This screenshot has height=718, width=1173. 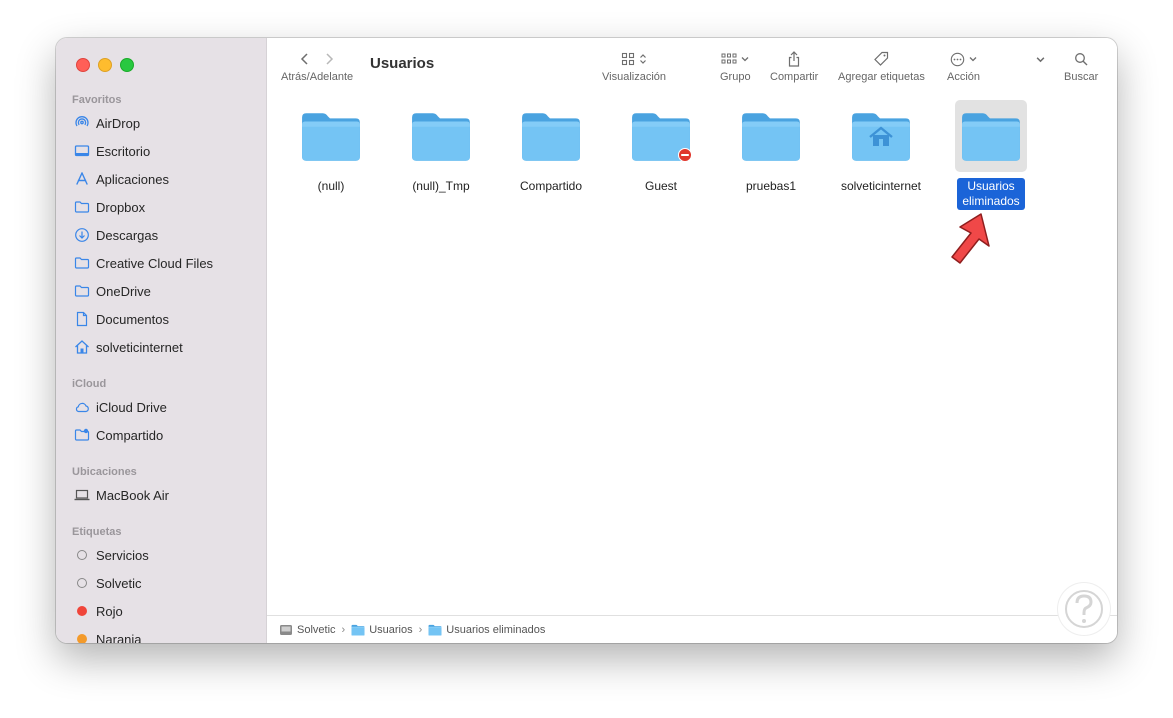 What do you see at coordinates (729, 58) in the screenshot?
I see `group-grid-icon` at bounding box center [729, 58].